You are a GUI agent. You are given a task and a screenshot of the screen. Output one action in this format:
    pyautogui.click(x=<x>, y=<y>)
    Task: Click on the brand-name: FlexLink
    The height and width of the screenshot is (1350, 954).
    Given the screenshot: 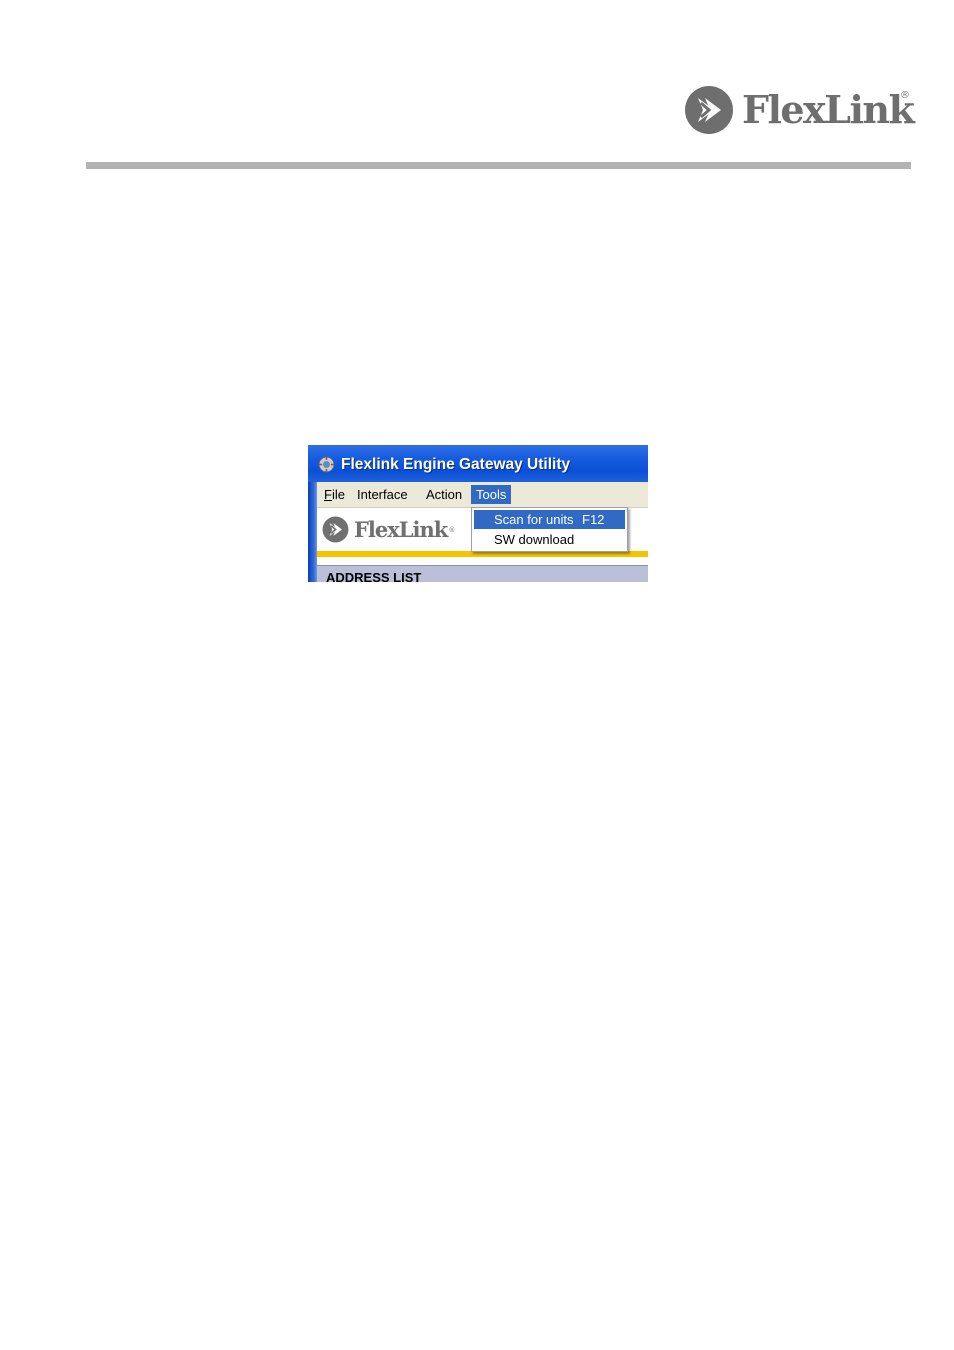 What is the action you would take?
    pyautogui.click(x=828, y=109)
    